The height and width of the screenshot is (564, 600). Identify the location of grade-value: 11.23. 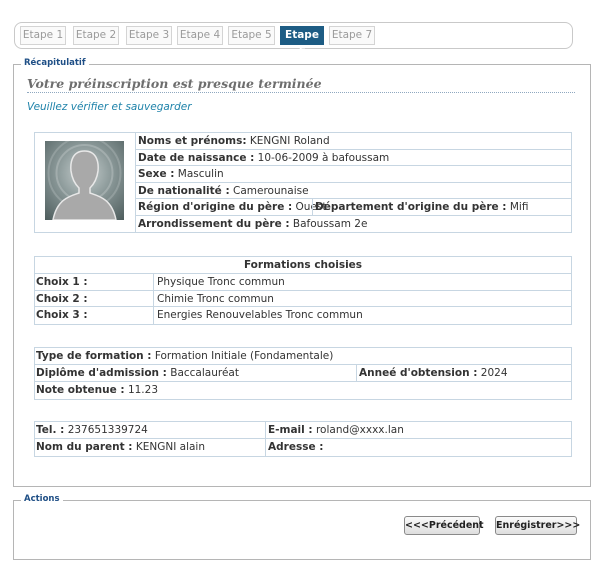
(142, 390).